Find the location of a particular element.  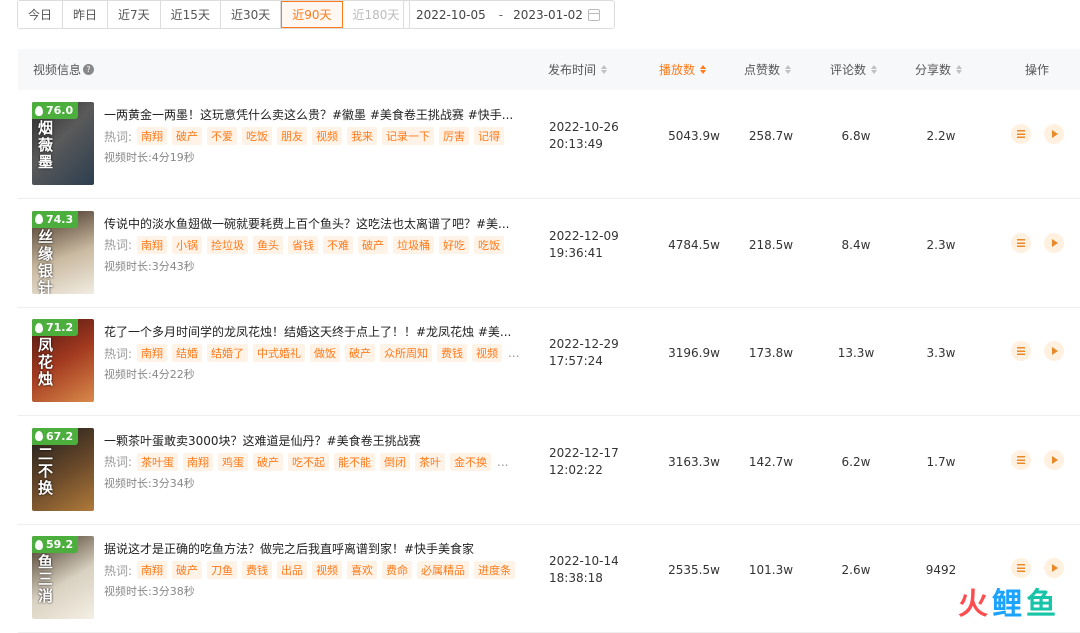

metric-shares: 2.3w is located at coordinates (941, 245).